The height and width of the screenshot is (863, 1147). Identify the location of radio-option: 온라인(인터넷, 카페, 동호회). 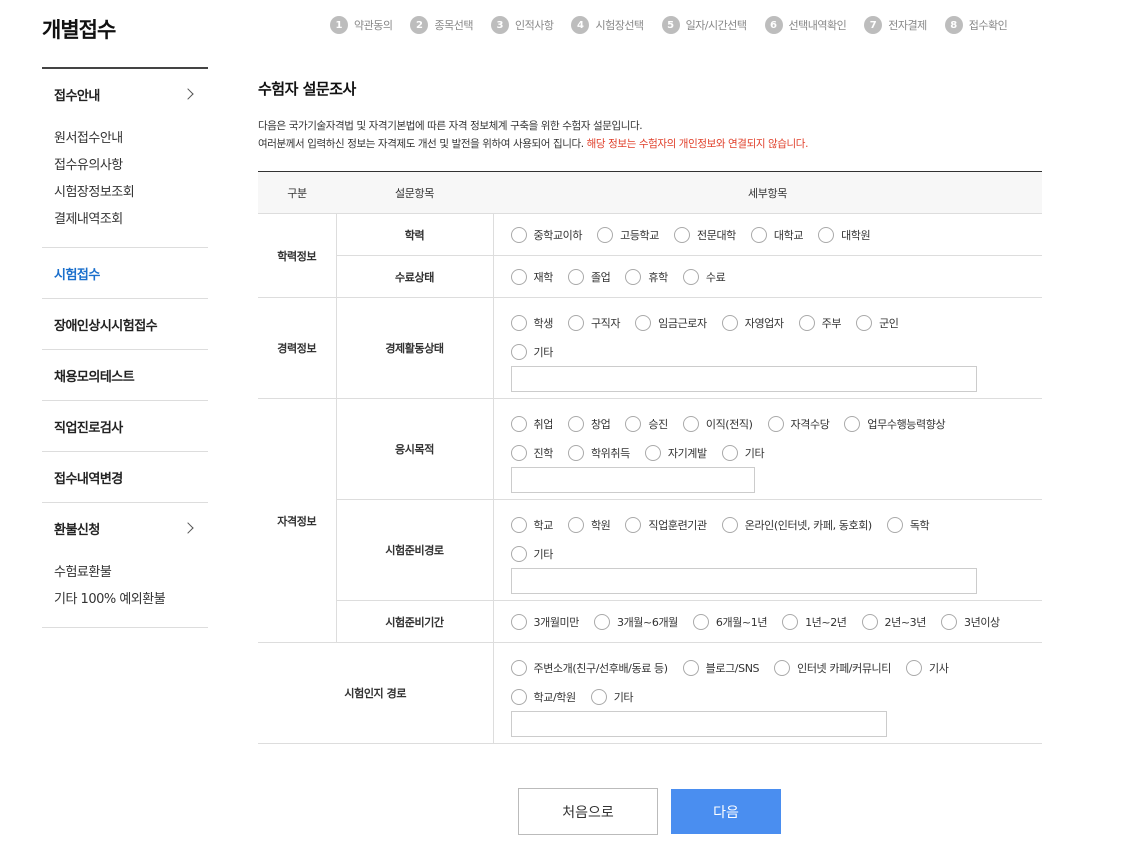
(796, 525).